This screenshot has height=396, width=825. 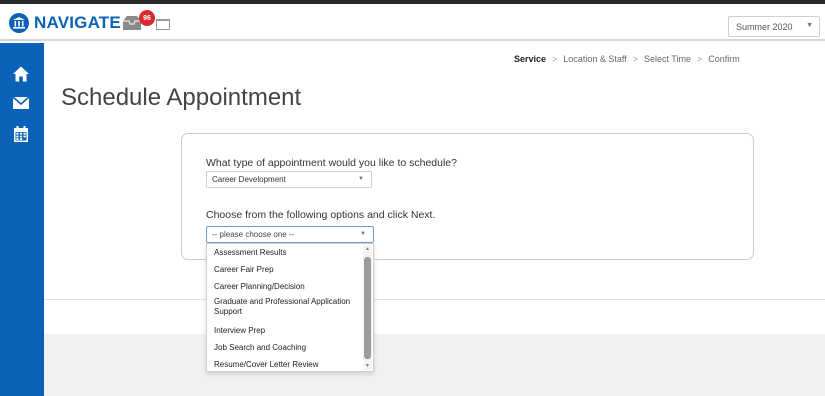 What do you see at coordinates (284, 287) in the screenshot?
I see `dropdown-option: Career Planning/Decision` at bounding box center [284, 287].